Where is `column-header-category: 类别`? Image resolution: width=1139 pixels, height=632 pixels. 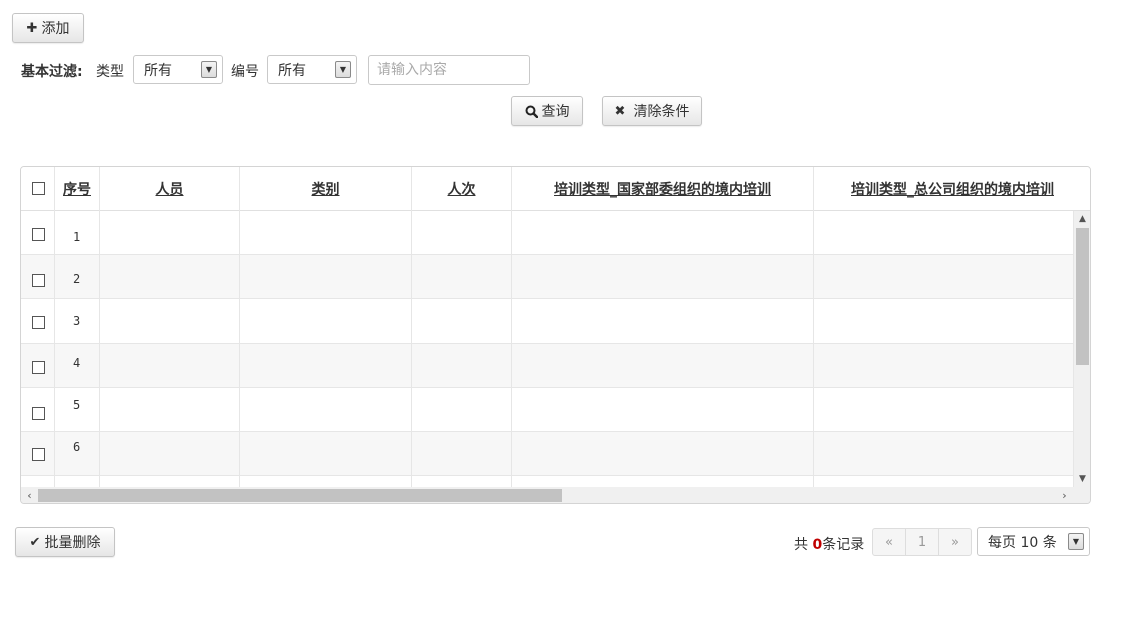 column-header-category: 类别 is located at coordinates (326, 189).